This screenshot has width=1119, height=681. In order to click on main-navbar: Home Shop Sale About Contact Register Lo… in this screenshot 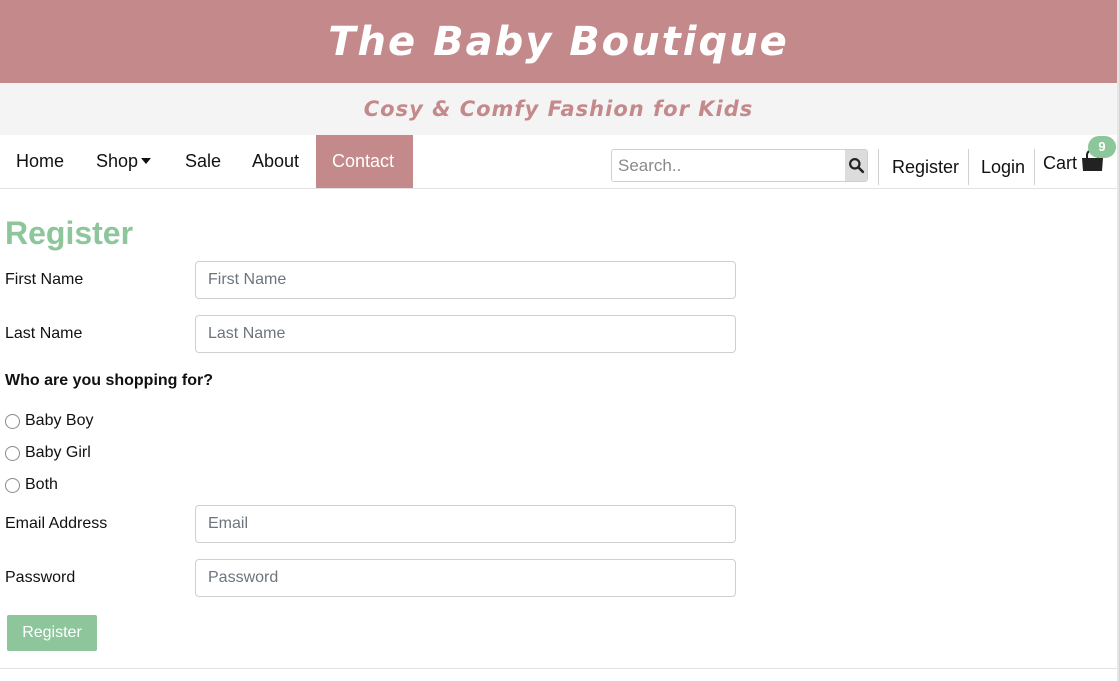, I will do `click(558, 162)`.